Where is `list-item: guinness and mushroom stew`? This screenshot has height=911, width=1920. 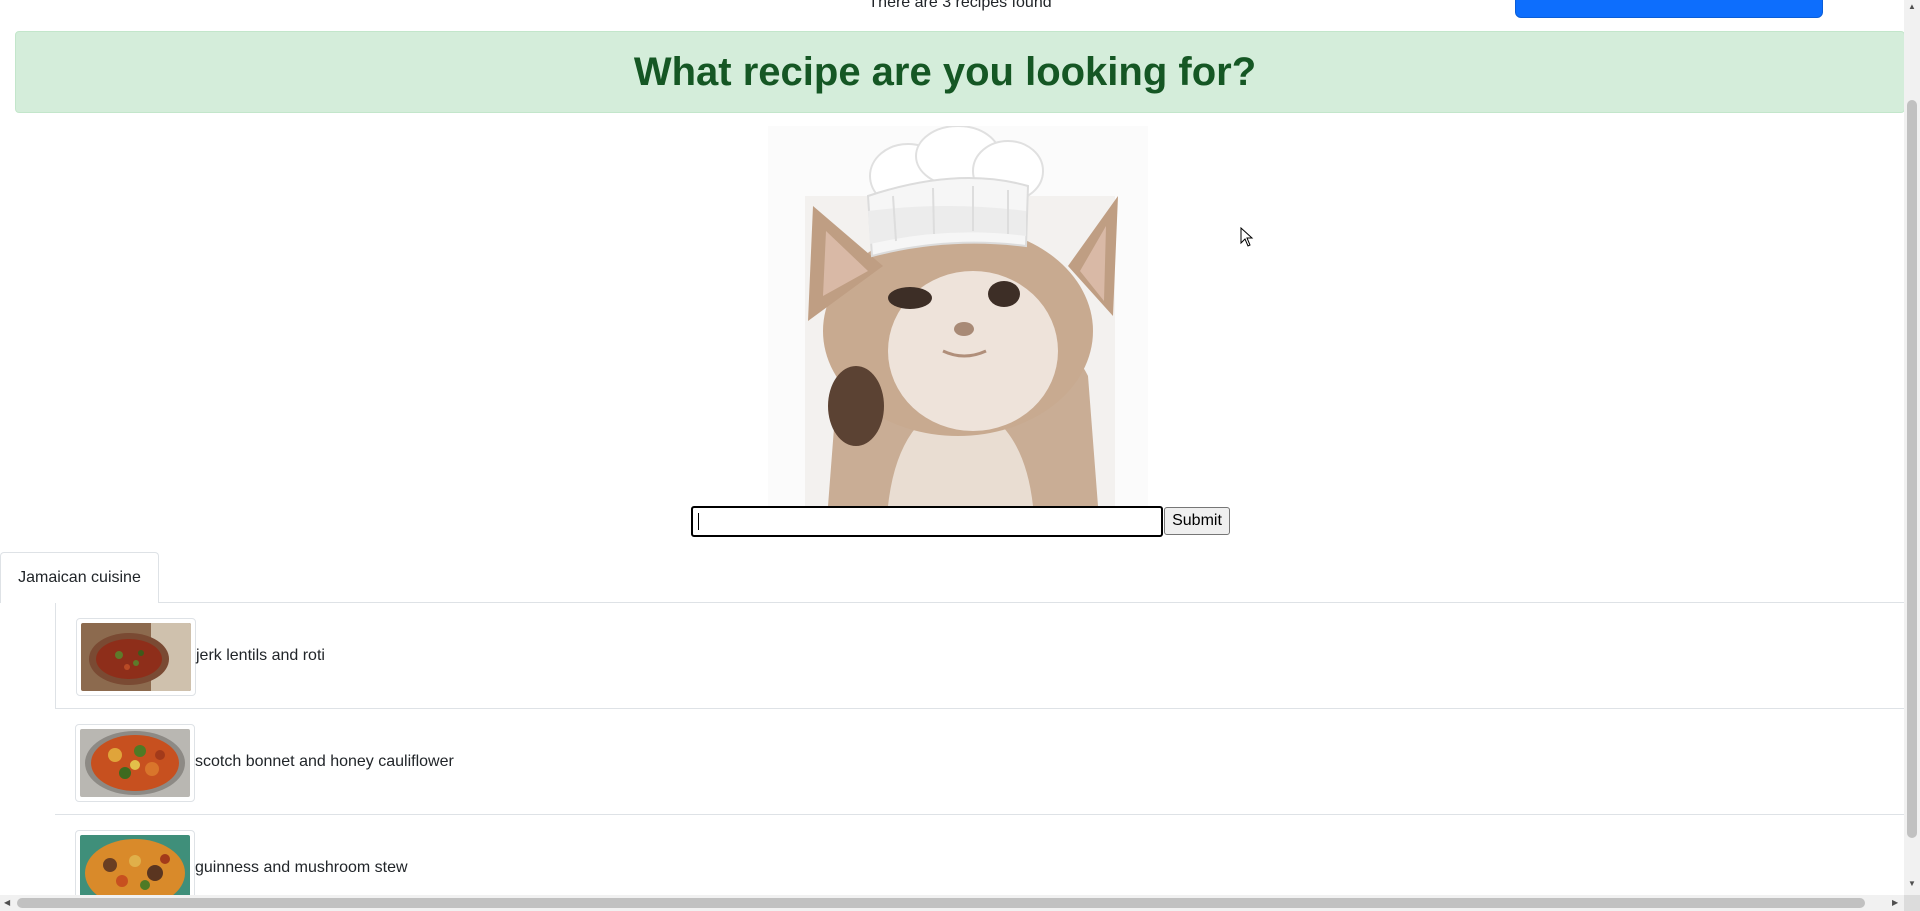
list-item: guinness and mushroom stew is located at coordinates (979, 855).